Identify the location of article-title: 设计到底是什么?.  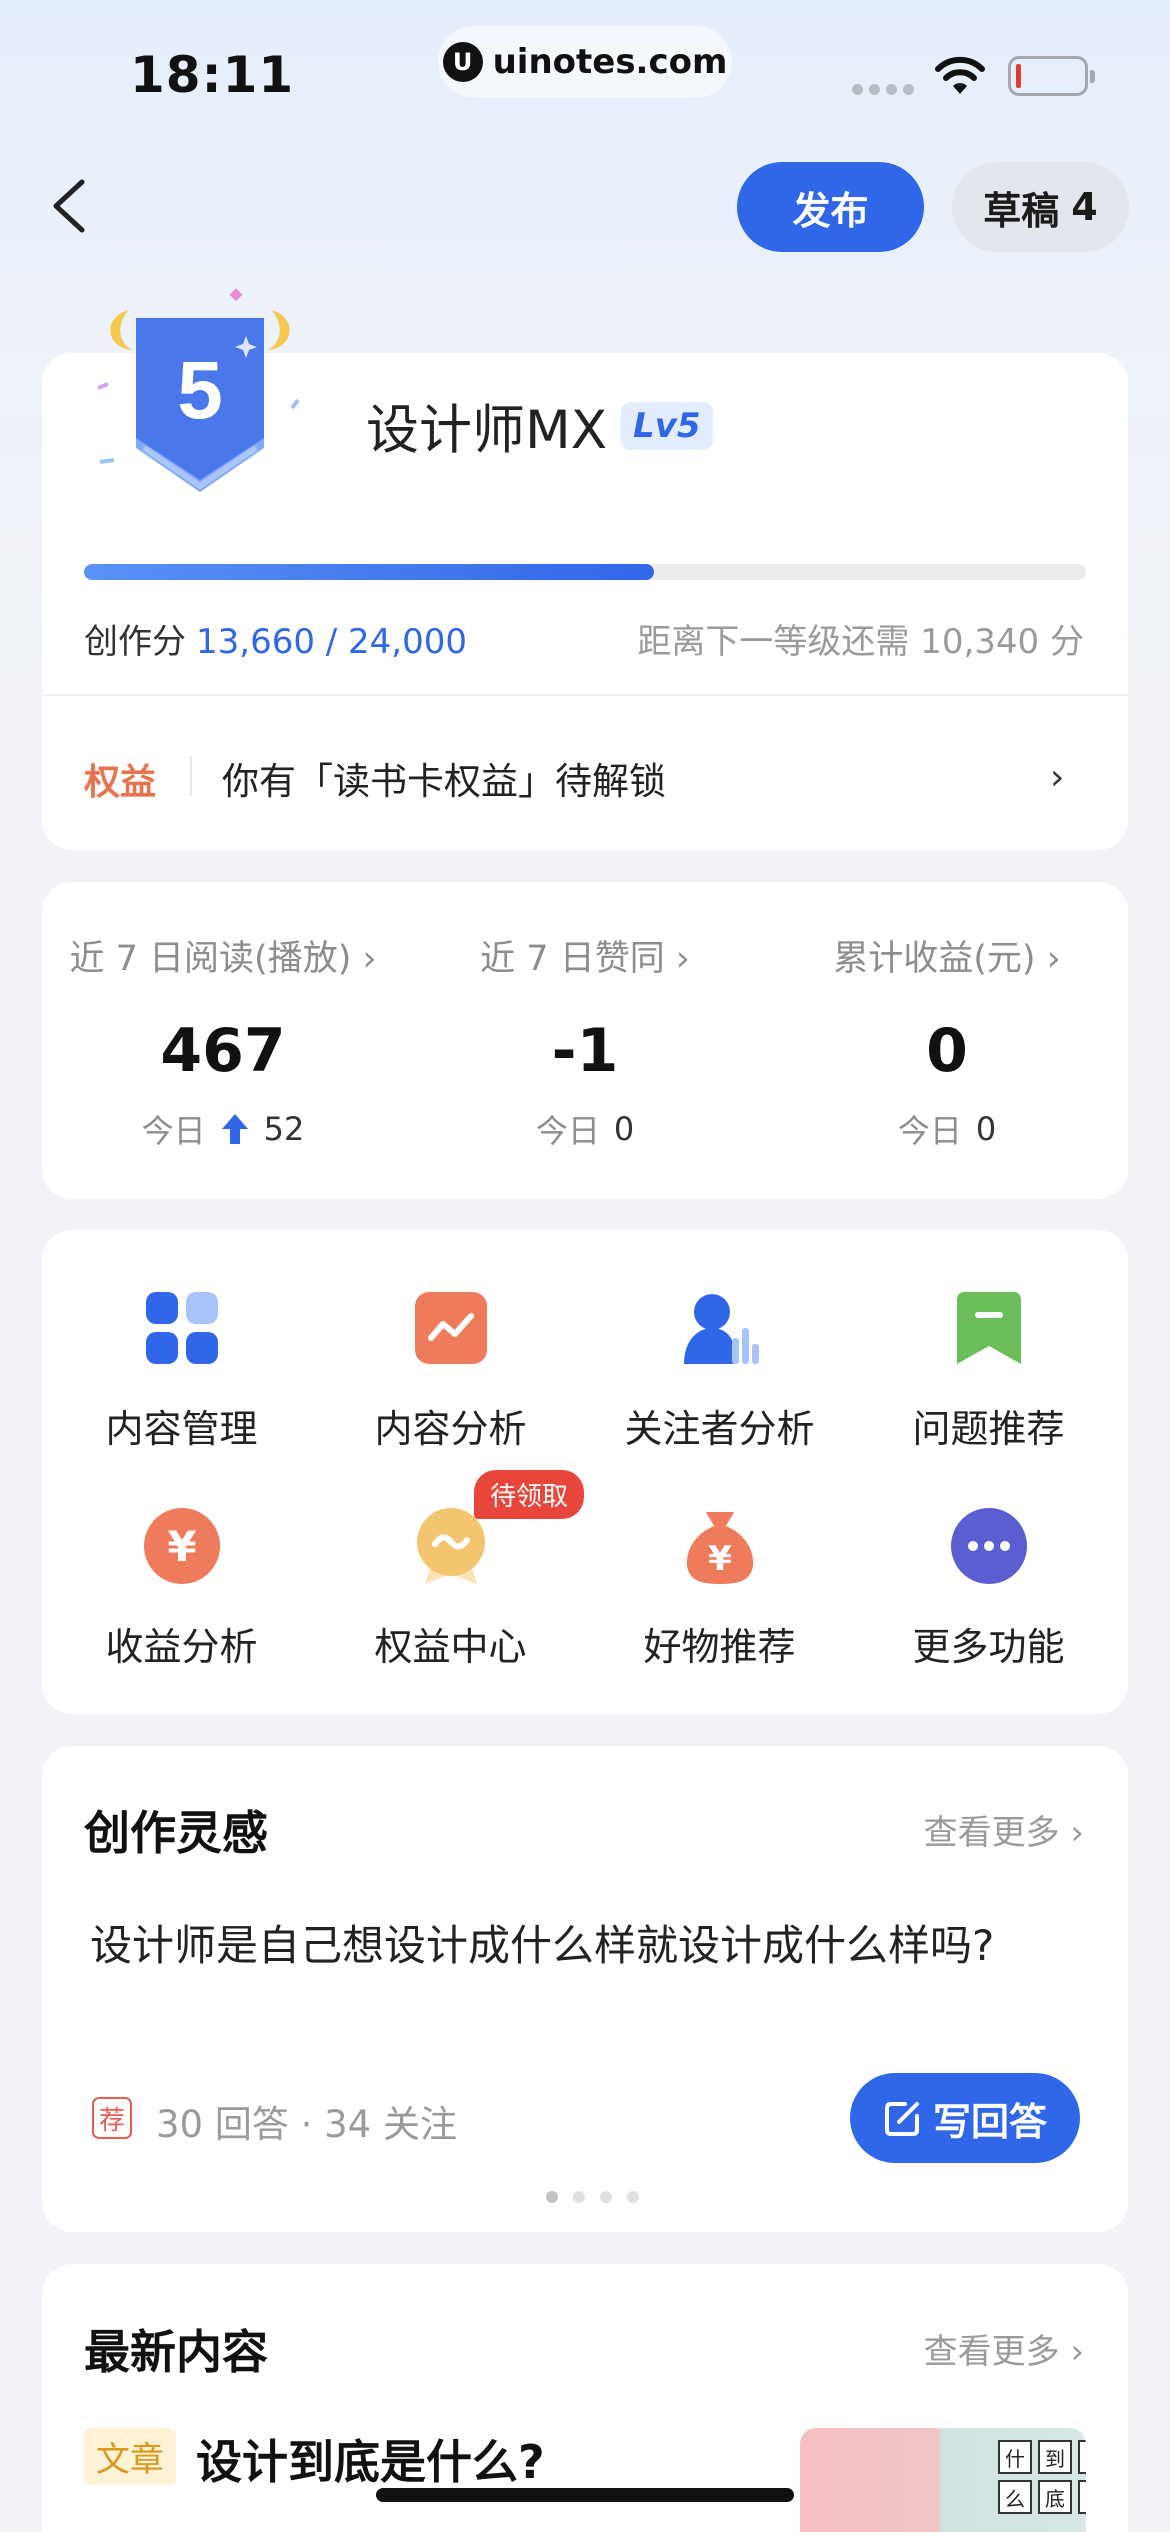
(370, 2459).